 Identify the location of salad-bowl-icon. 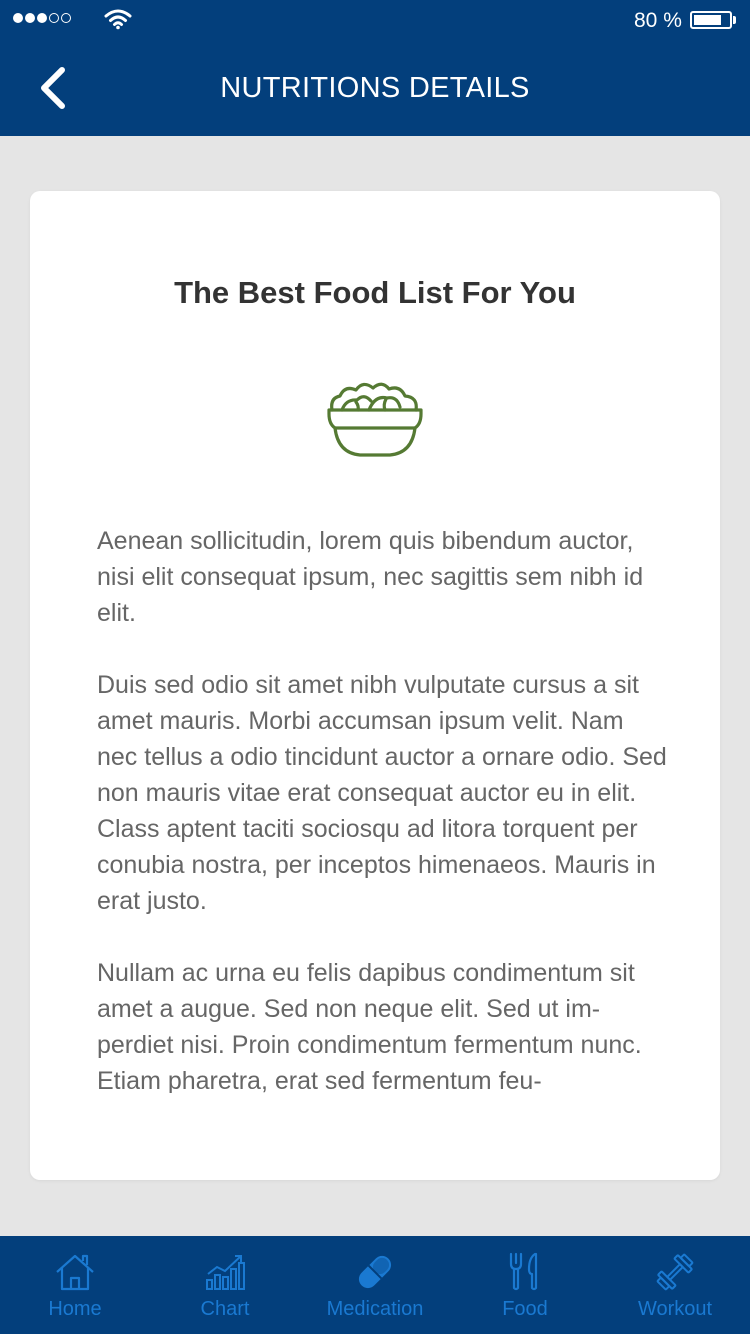
(375, 419).